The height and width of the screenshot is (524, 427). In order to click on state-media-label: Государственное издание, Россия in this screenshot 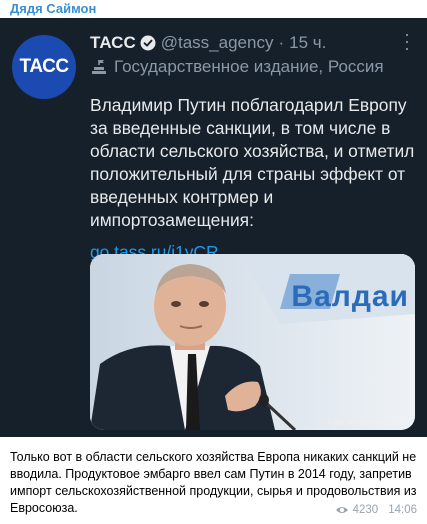, I will do `click(253, 67)`.